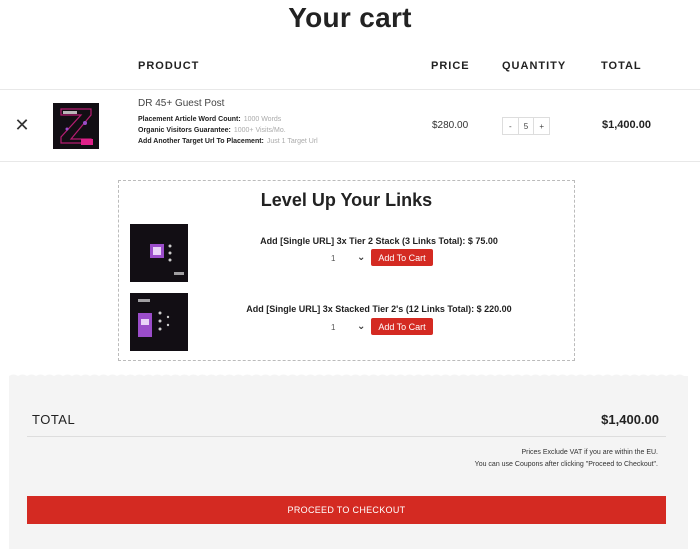 The height and width of the screenshot is (549, 700). I want to click on upsell-offer-2-add-to-cart-button: Add To Cart, so click(402, 326).